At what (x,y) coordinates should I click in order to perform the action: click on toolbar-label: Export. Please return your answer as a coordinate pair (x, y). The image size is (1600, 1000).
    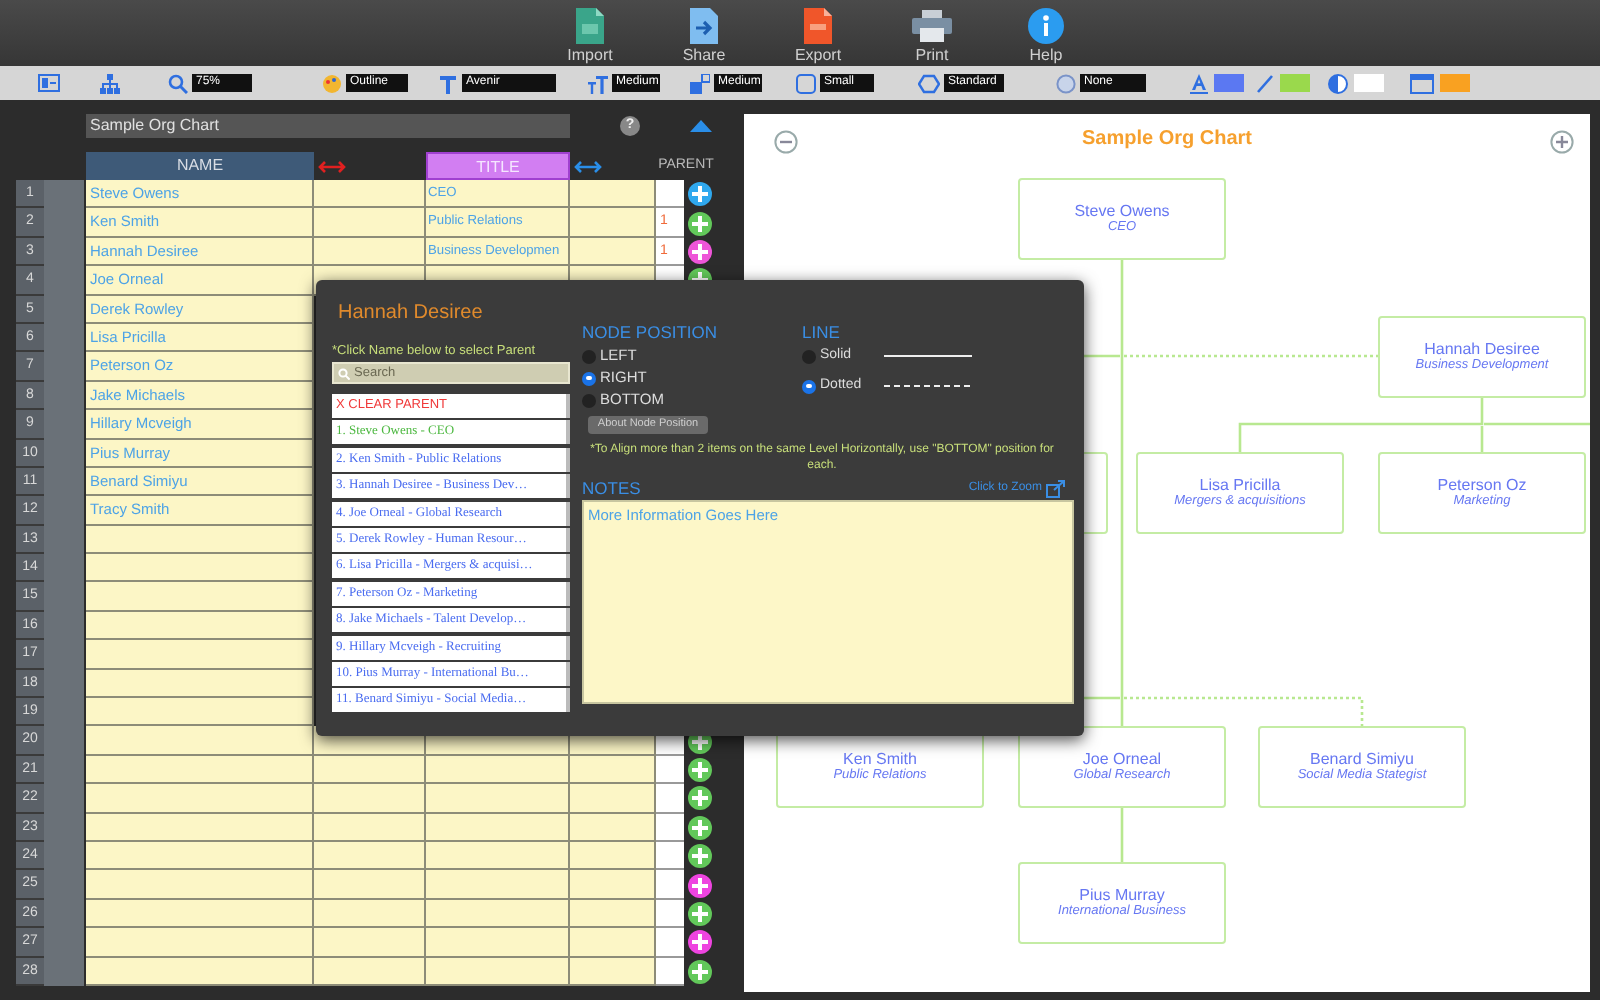
    Looking at the image, I should click on (818, 55).